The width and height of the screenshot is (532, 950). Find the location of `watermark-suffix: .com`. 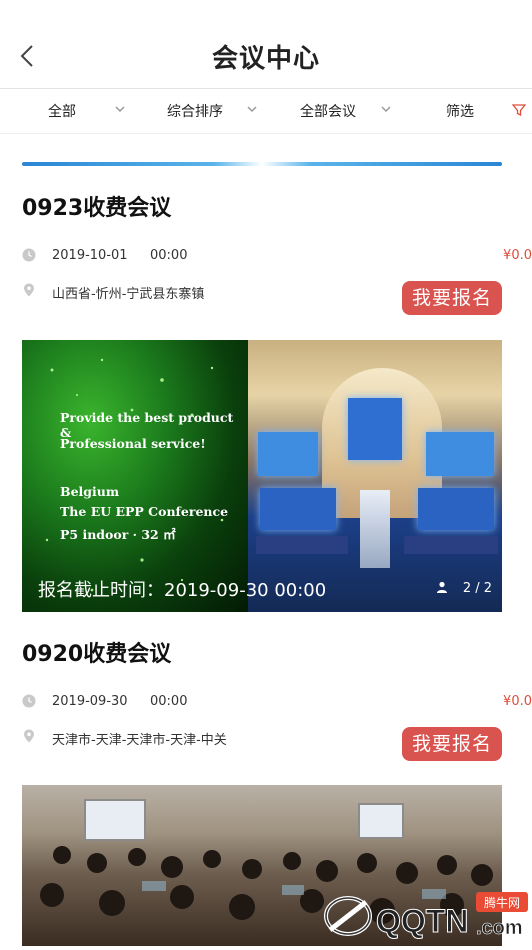

watermark-suffix: .com is located at coordinates (499, 928).